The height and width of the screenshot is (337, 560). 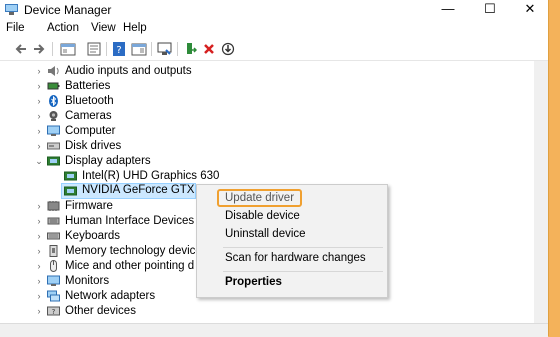 I want to click on uninstall-icon, so click(x=209, y=49).